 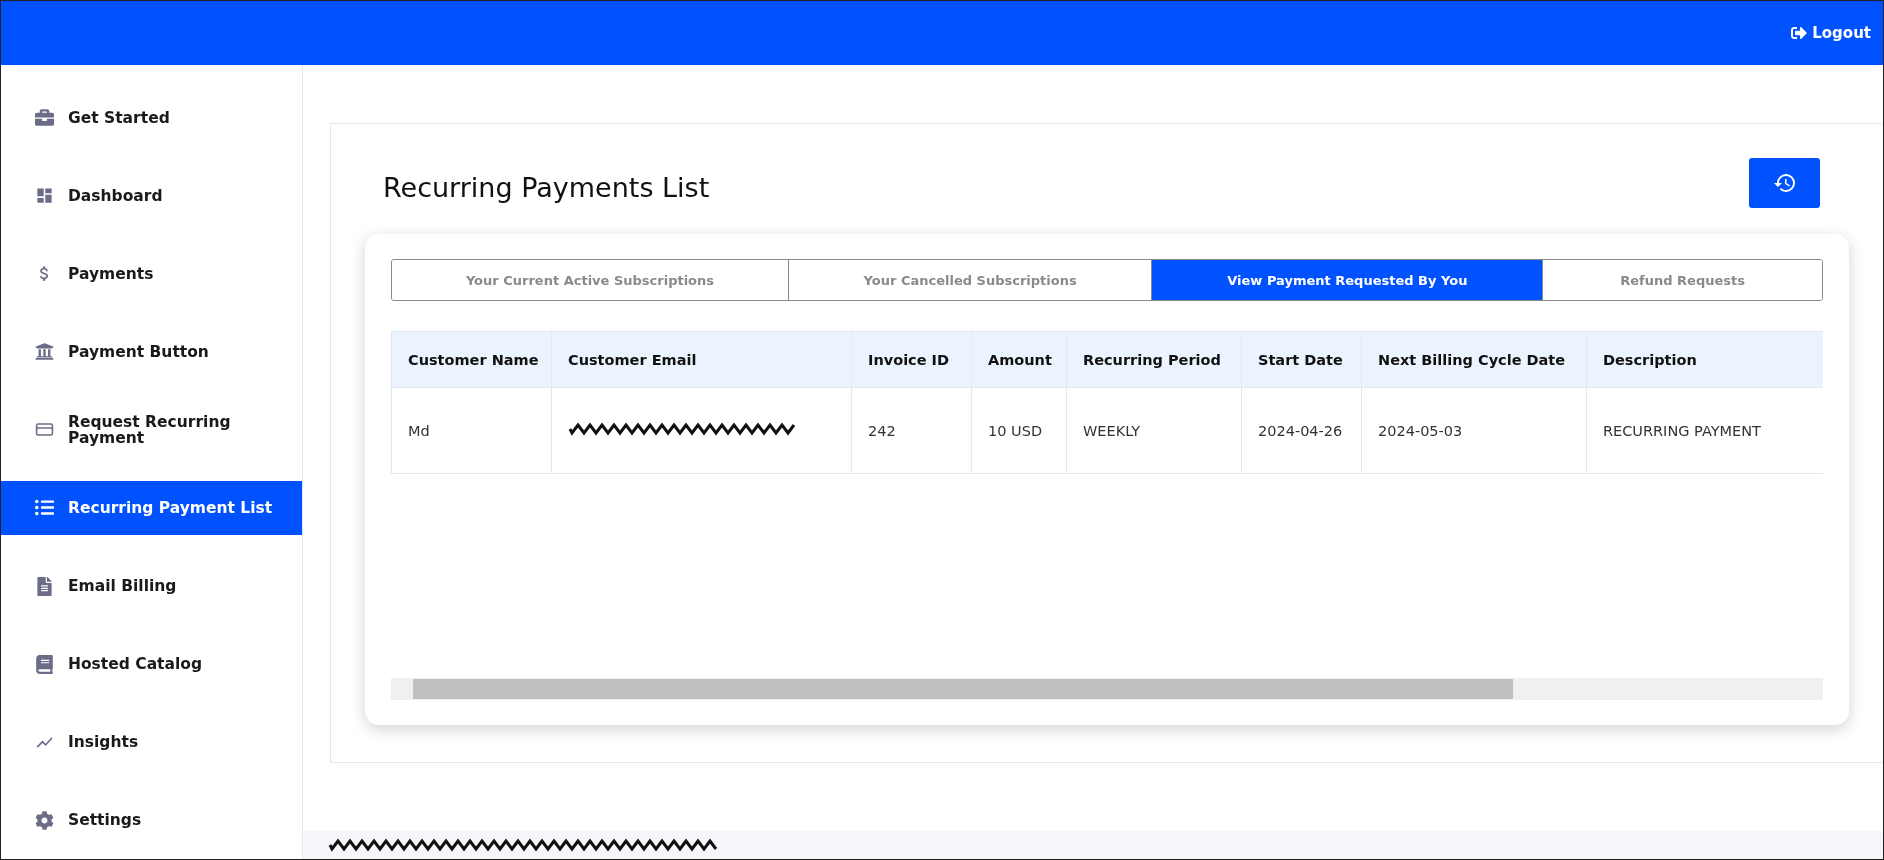 What do you see at coordinates (1831, 33) in the screenshot?
I see `logout-link: Logout` at bounding box center [1831, 33].